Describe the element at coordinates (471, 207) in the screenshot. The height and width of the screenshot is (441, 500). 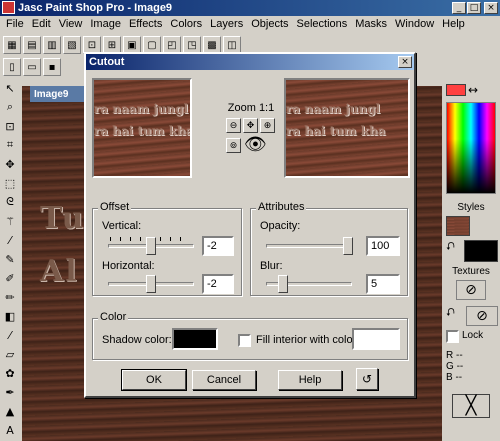
I see `styles-label: Styles` at that location.